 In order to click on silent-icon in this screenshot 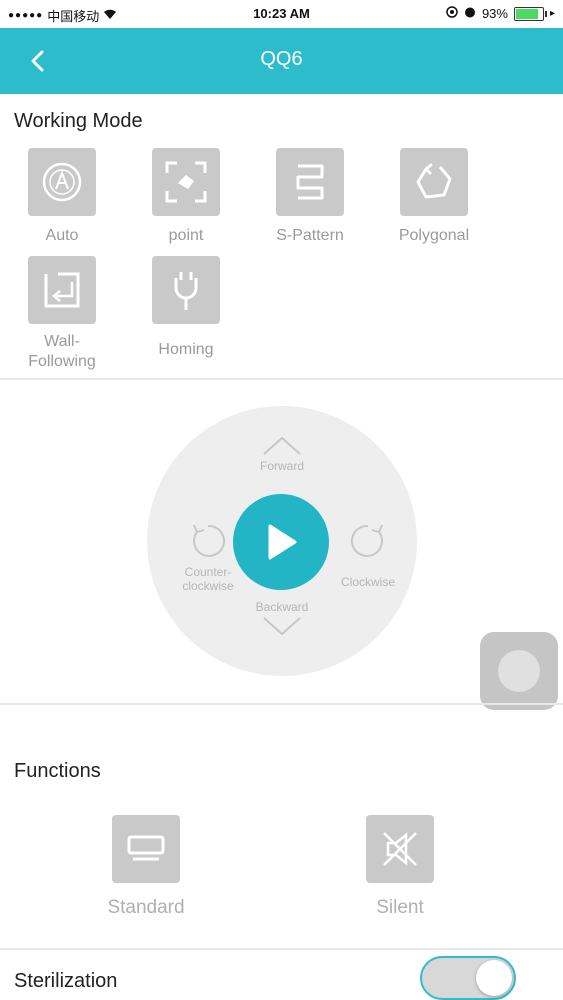, I will do `click(400, 849)`.